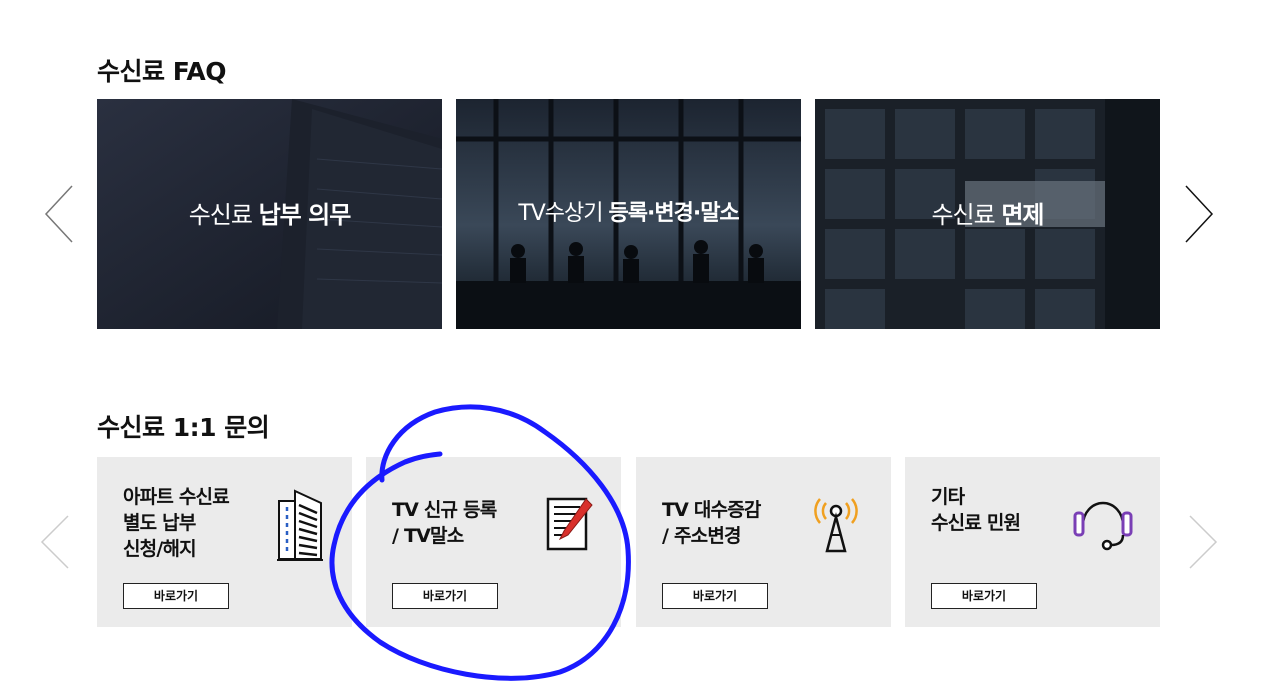 Image resolution: width=1280 pixels, height=682 pixels. I want to click on inquiry-next-arrow-icon, so click(1204, 542).